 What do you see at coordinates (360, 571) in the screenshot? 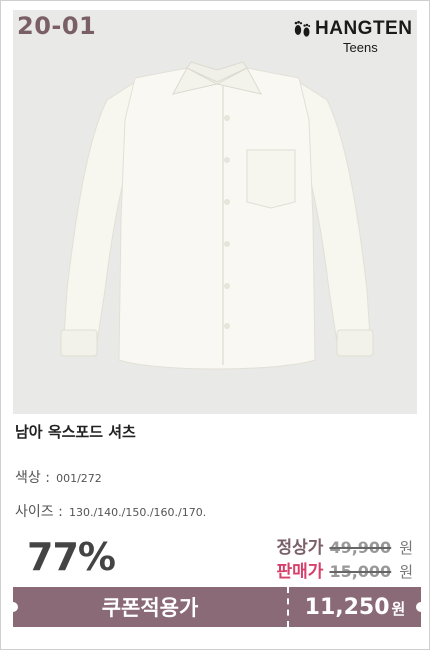
I see `sale-price-value: 15,000` at bounding box center [360, 571].